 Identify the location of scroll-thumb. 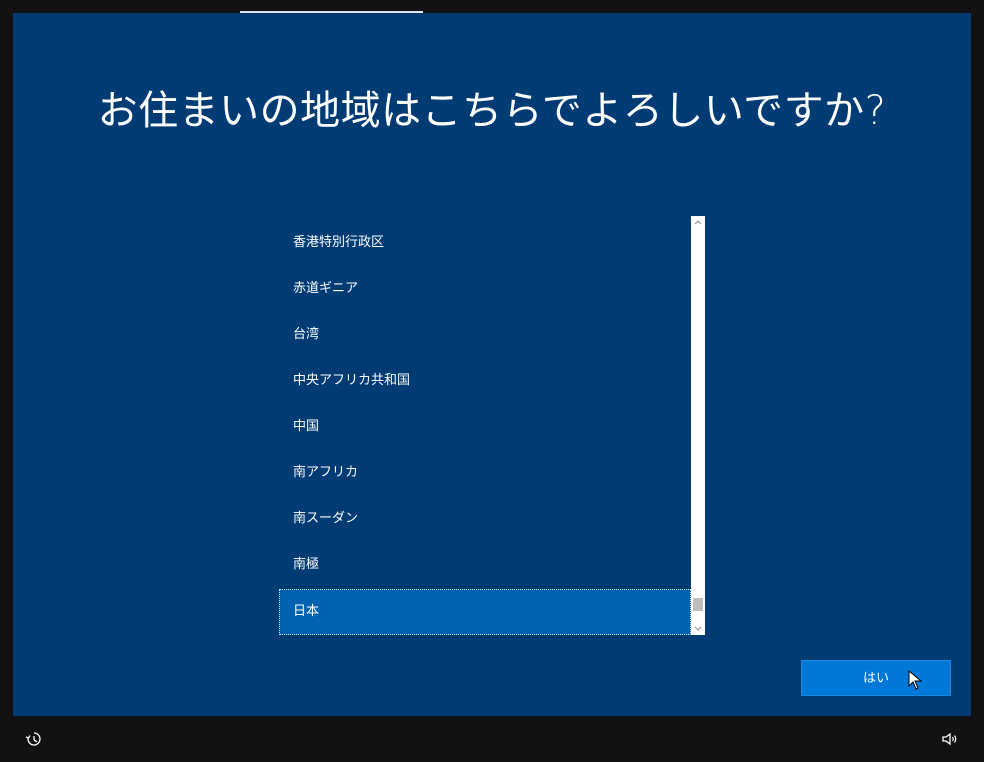
(698, 604).